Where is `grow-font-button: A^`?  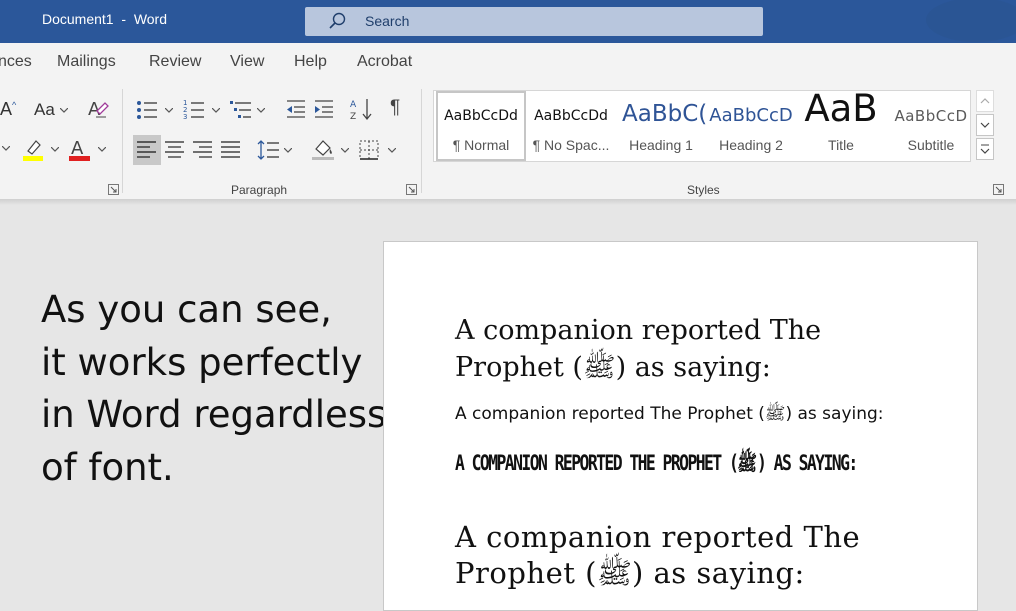
grow-font-button: A^ is located at coordinates (8, 109).